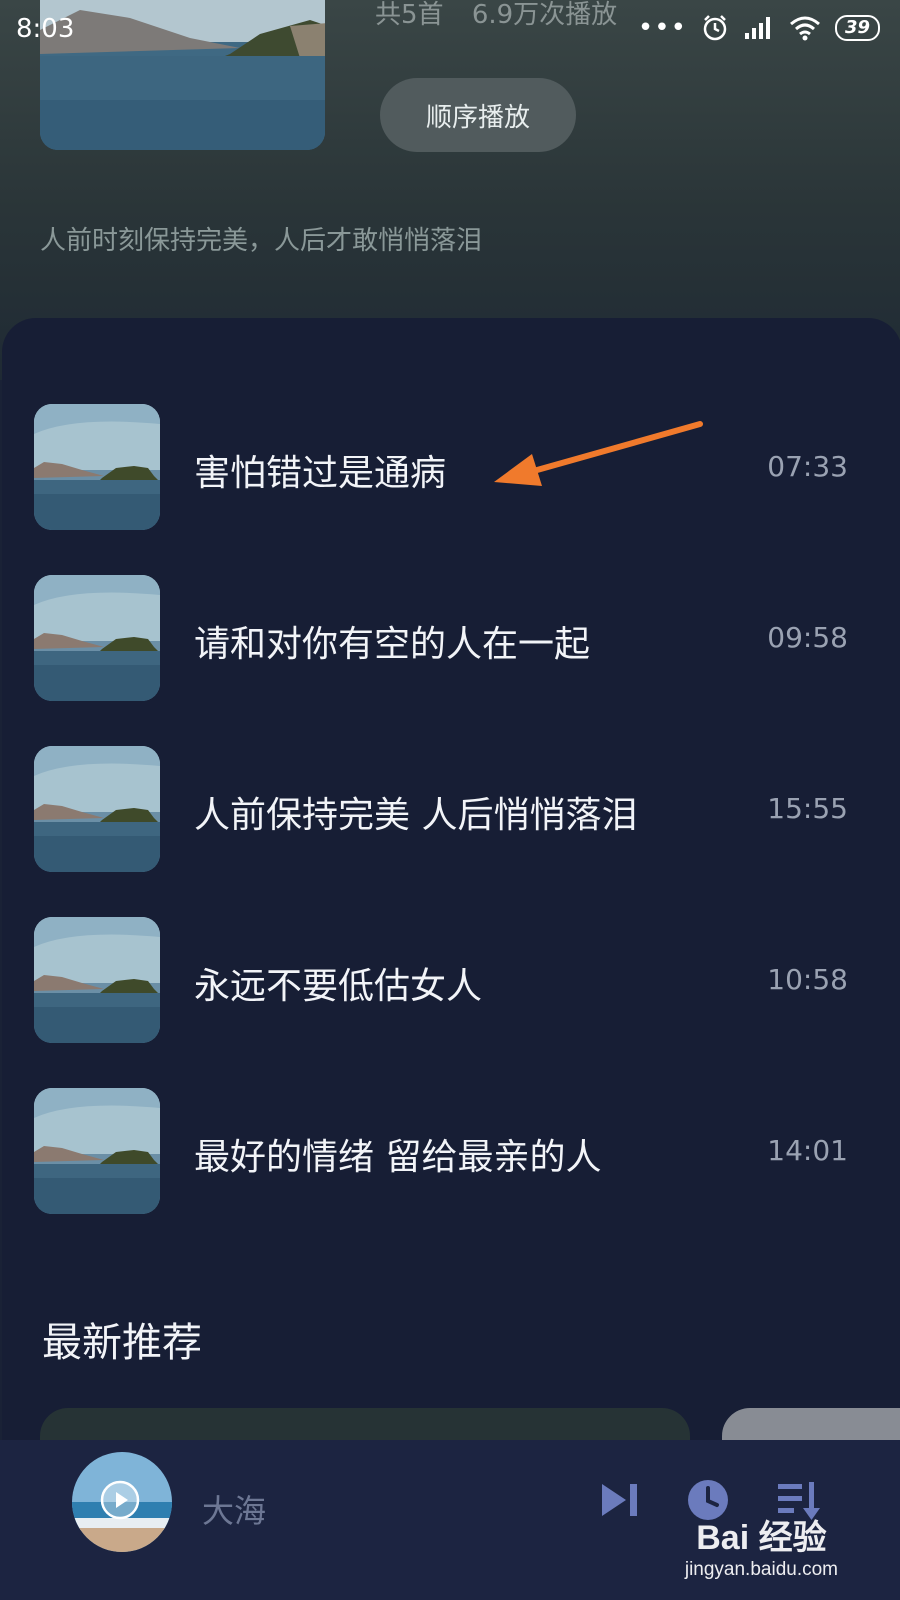 This screenshot has width=900, height=1600. I want to click on next-icon, so click(620, 1500).